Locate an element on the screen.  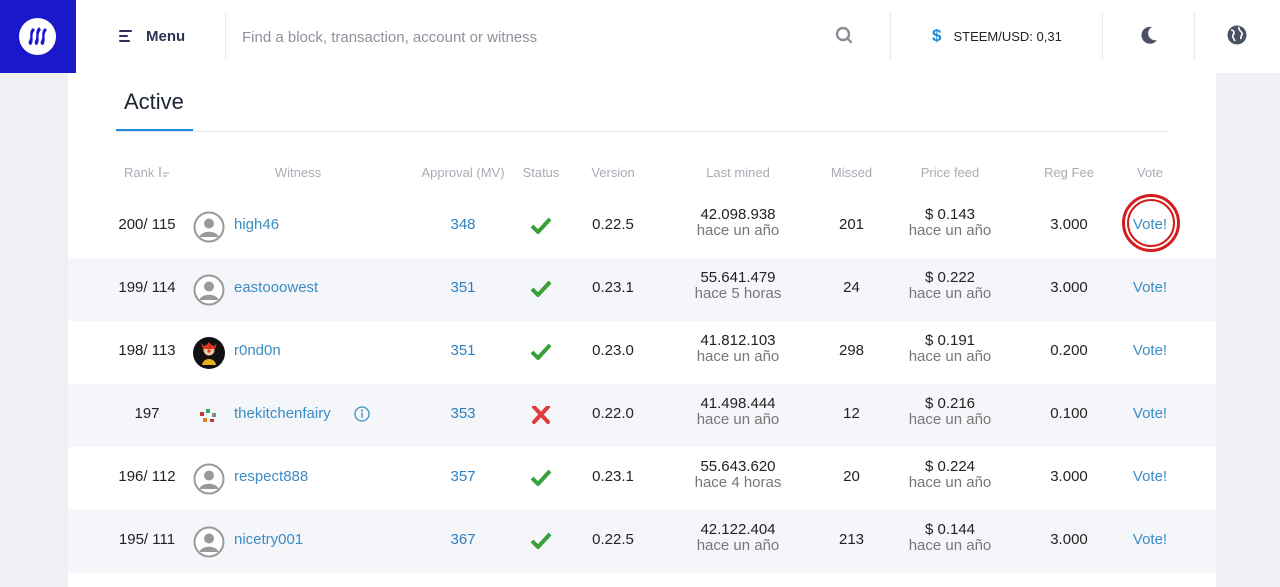
witness-name-link: eastooowest is located at coordinates (276, 287).